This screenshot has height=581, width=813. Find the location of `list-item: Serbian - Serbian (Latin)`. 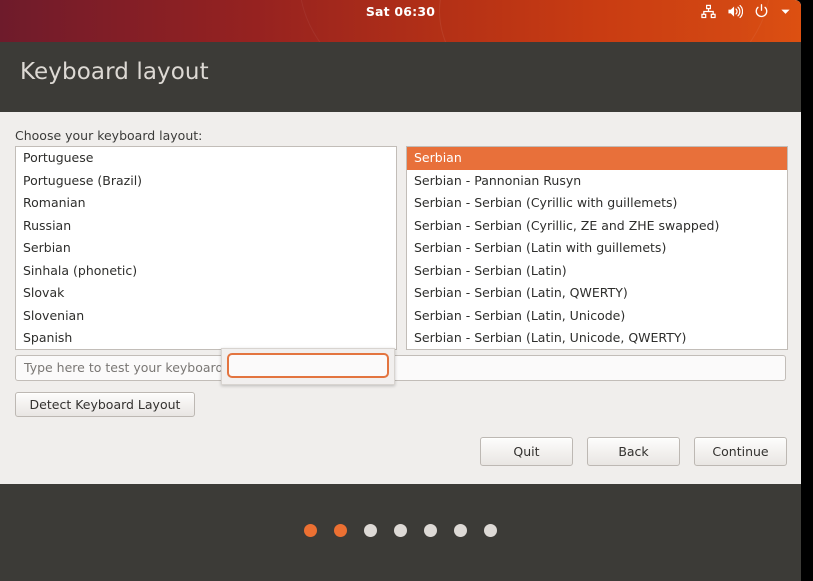

list-item: Serbian - Serbian (Latin) is located at coordinates (597, 271).